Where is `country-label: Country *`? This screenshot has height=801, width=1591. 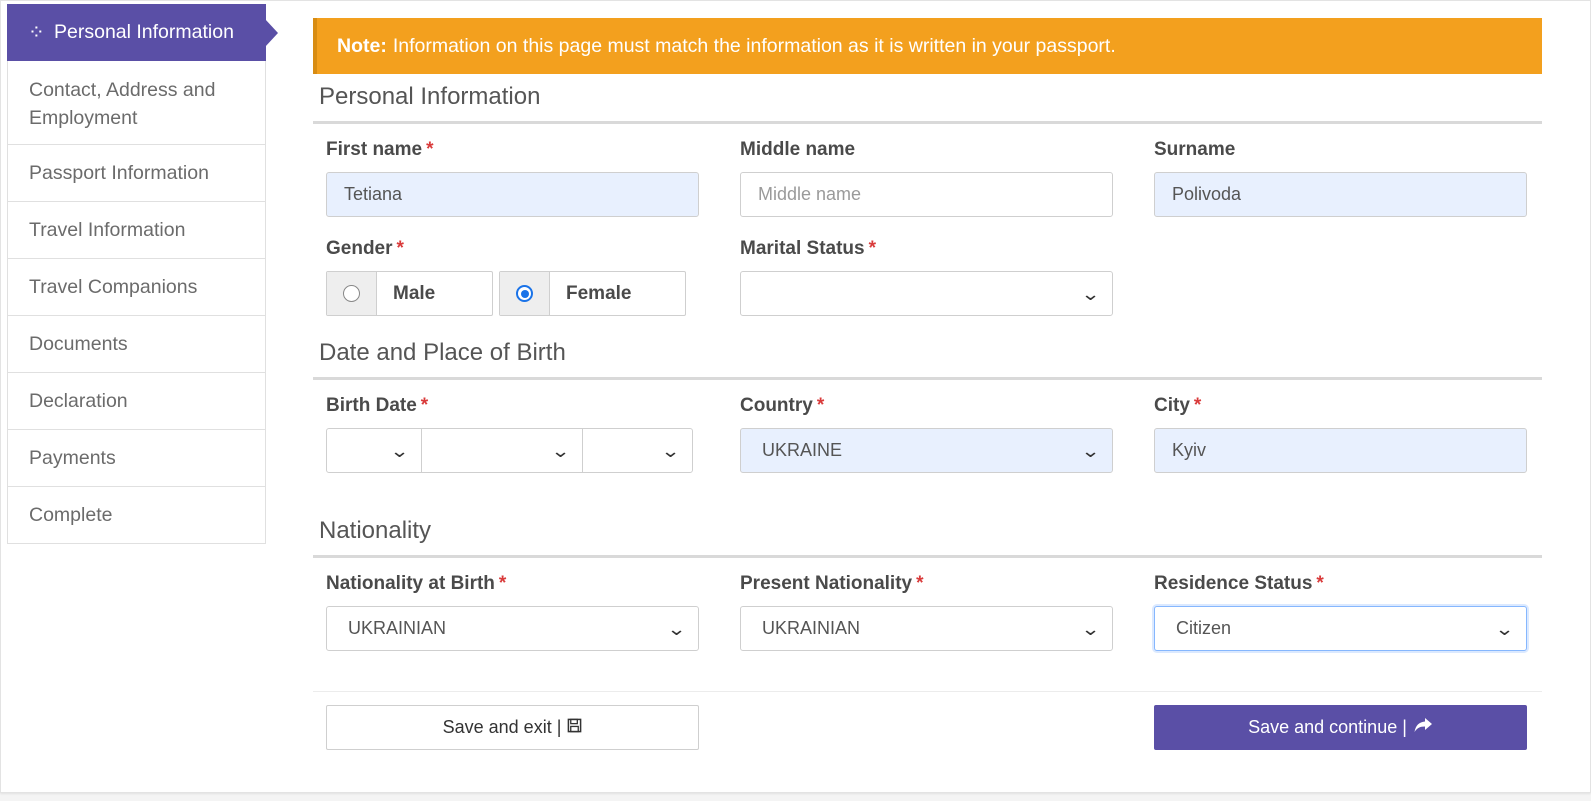
country-label: Country * is located at coordinates (782, 405).